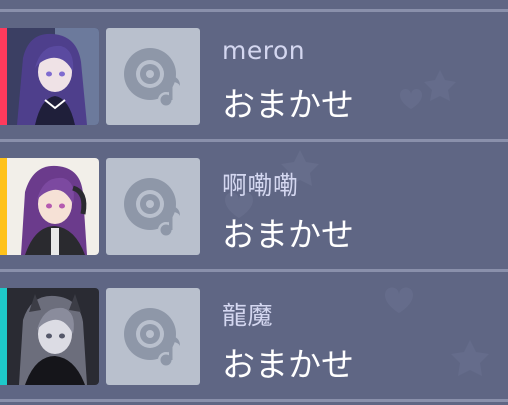 The height and width of the screenshot is (405, 508). Describe the element at coordinates (260, 185) in the screenshot. I see `player-name: 啊嘞嘞` at that location.